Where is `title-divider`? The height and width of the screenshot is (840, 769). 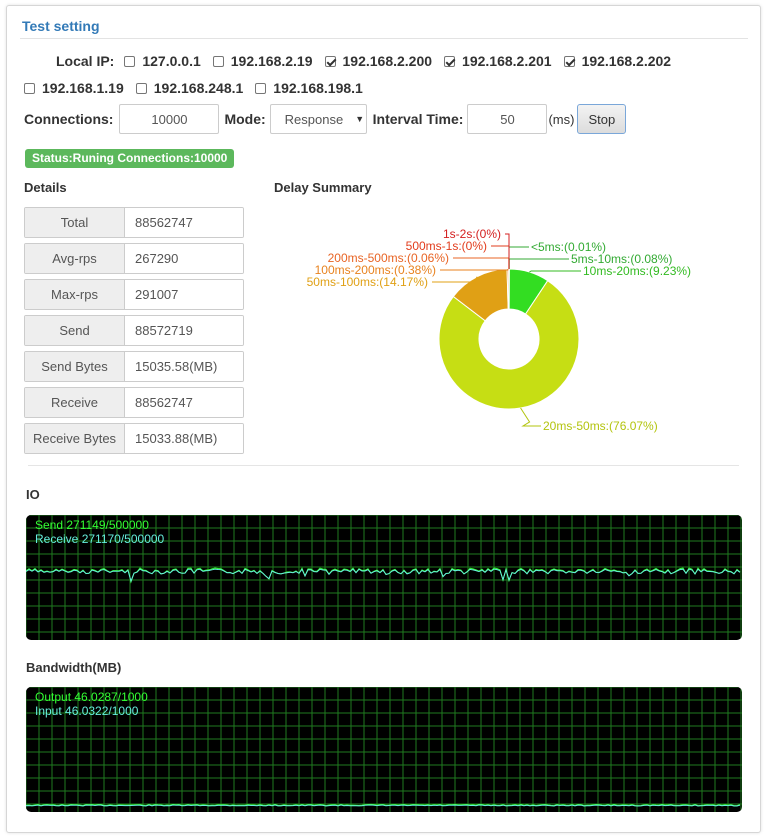 title-divider is located at coordinates (384, 38).